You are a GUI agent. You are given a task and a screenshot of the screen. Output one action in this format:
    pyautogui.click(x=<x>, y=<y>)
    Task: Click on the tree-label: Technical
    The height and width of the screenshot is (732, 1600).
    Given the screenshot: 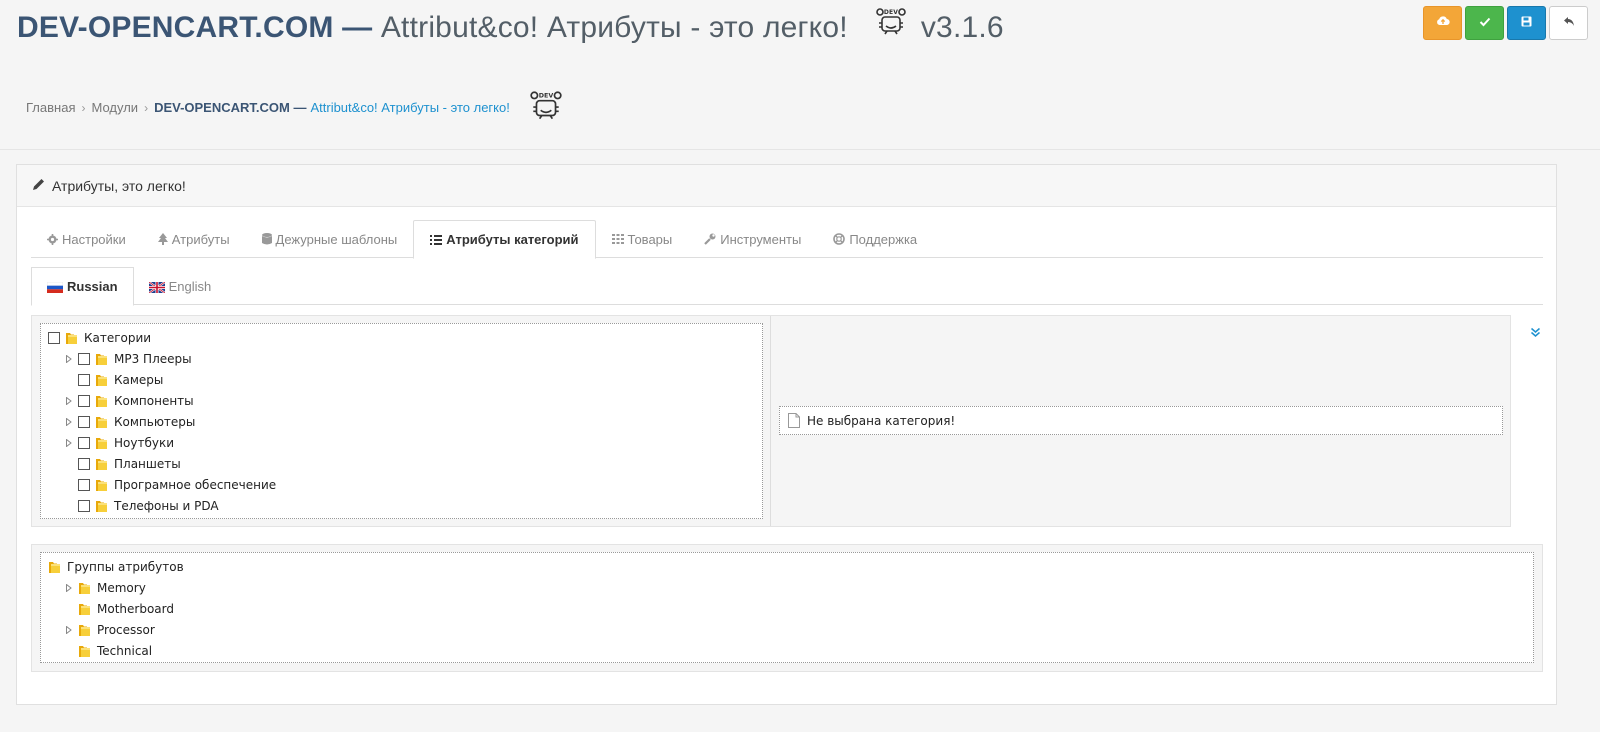 What is the action you would take?
    pyautogui.click(x=125, y=651)
    